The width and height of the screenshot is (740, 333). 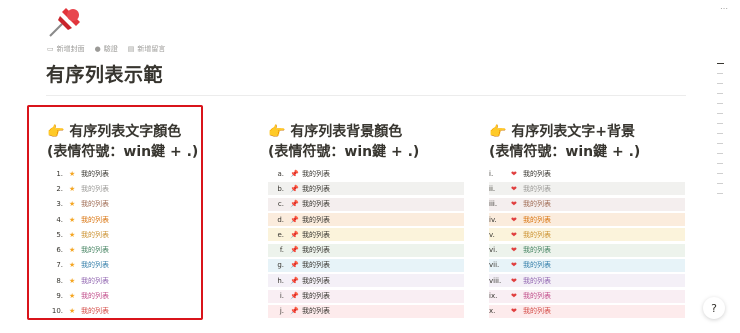 I want to click on list-marker: d., so click(x=280, y=219).